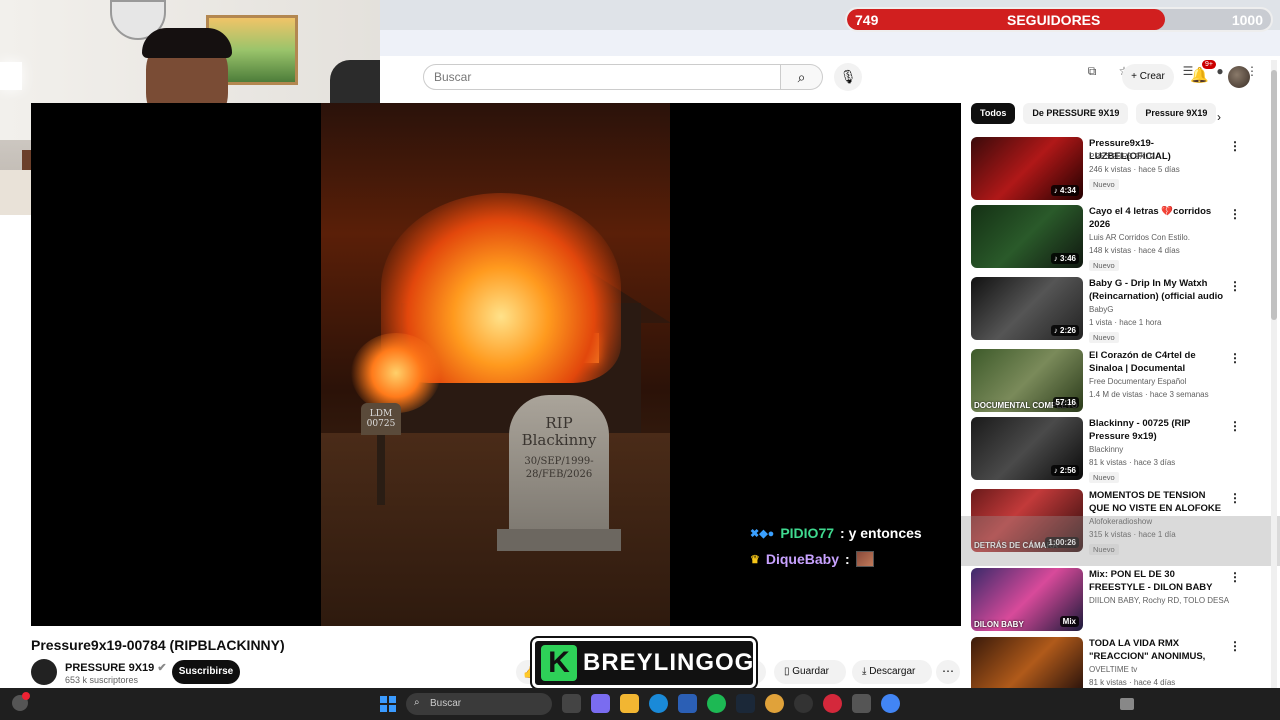  Describe the element at coordinates (890, 703) in the screenshot. I see `chrome-icon` at that location.